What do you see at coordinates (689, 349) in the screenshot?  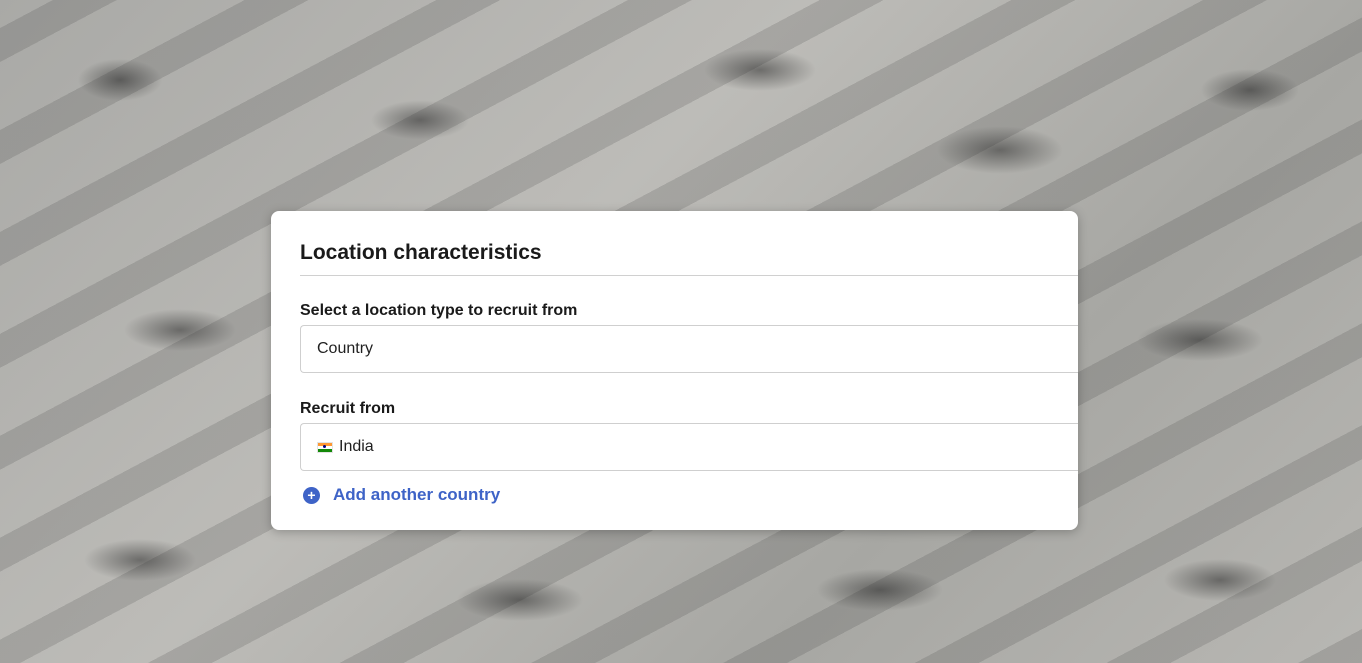 I see `location-type-select: Country` at bounding box center [689, 349].